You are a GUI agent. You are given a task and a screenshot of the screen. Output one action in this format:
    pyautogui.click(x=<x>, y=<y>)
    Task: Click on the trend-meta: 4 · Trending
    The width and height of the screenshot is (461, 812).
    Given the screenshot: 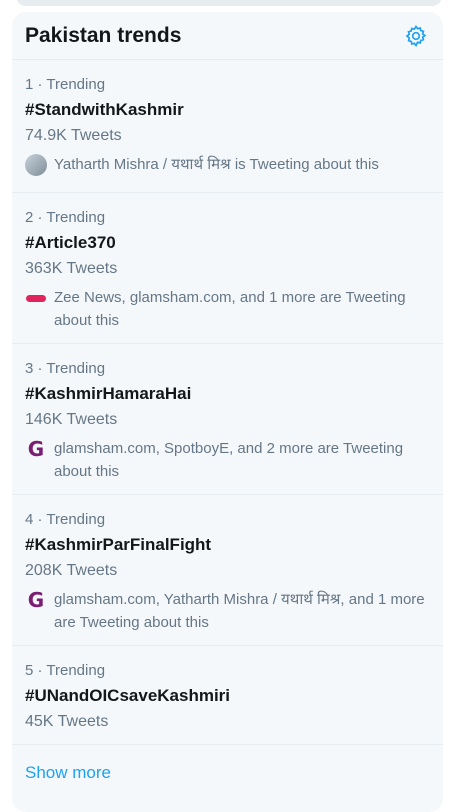 What is the action you would take?
    pyautogui.click(x=65, y=519)
    